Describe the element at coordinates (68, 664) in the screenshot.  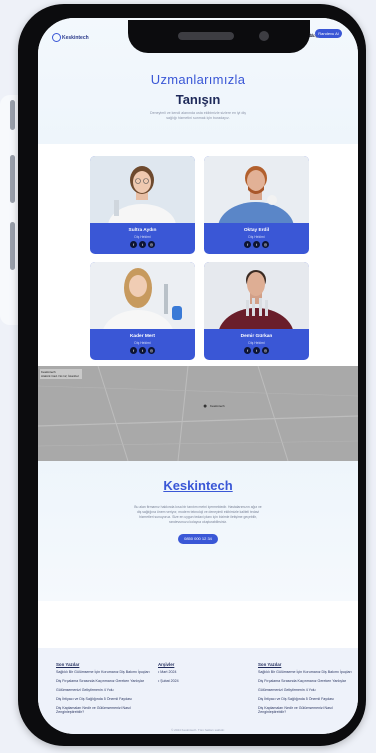
I see `footer-col1-title: Son Yazılar` at that location.